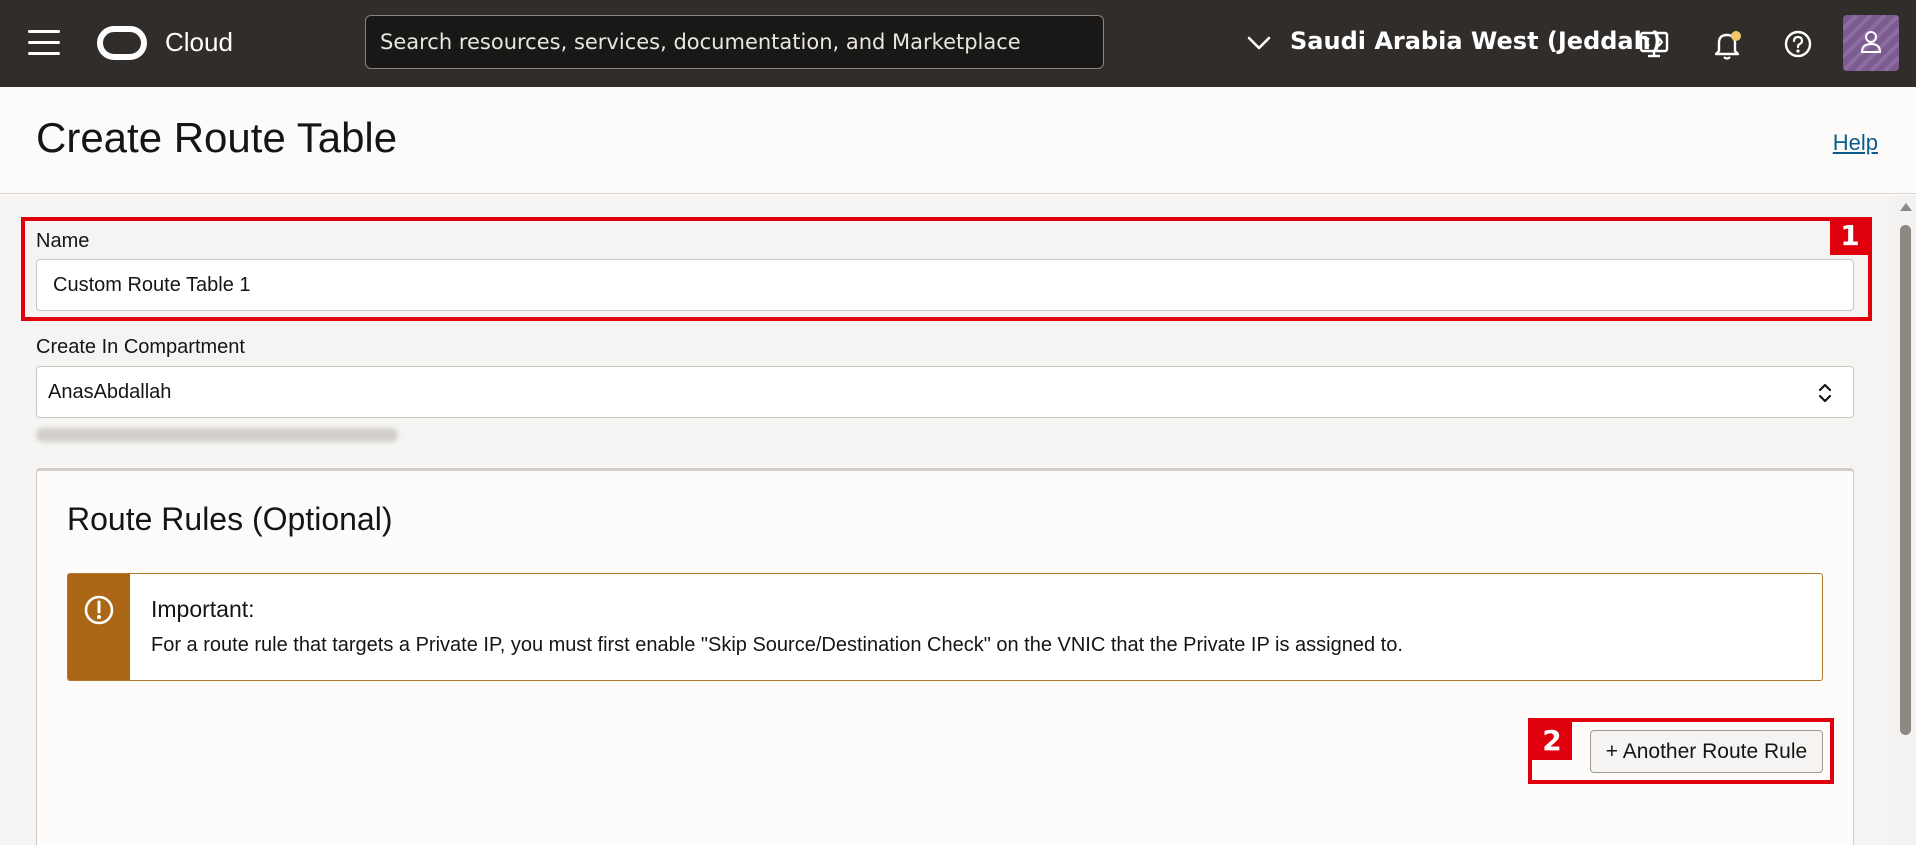 The image size is (1916, 845). Describe the element at coordinates (1798, 44) in the screenshot. I see `help-icon` at that location.